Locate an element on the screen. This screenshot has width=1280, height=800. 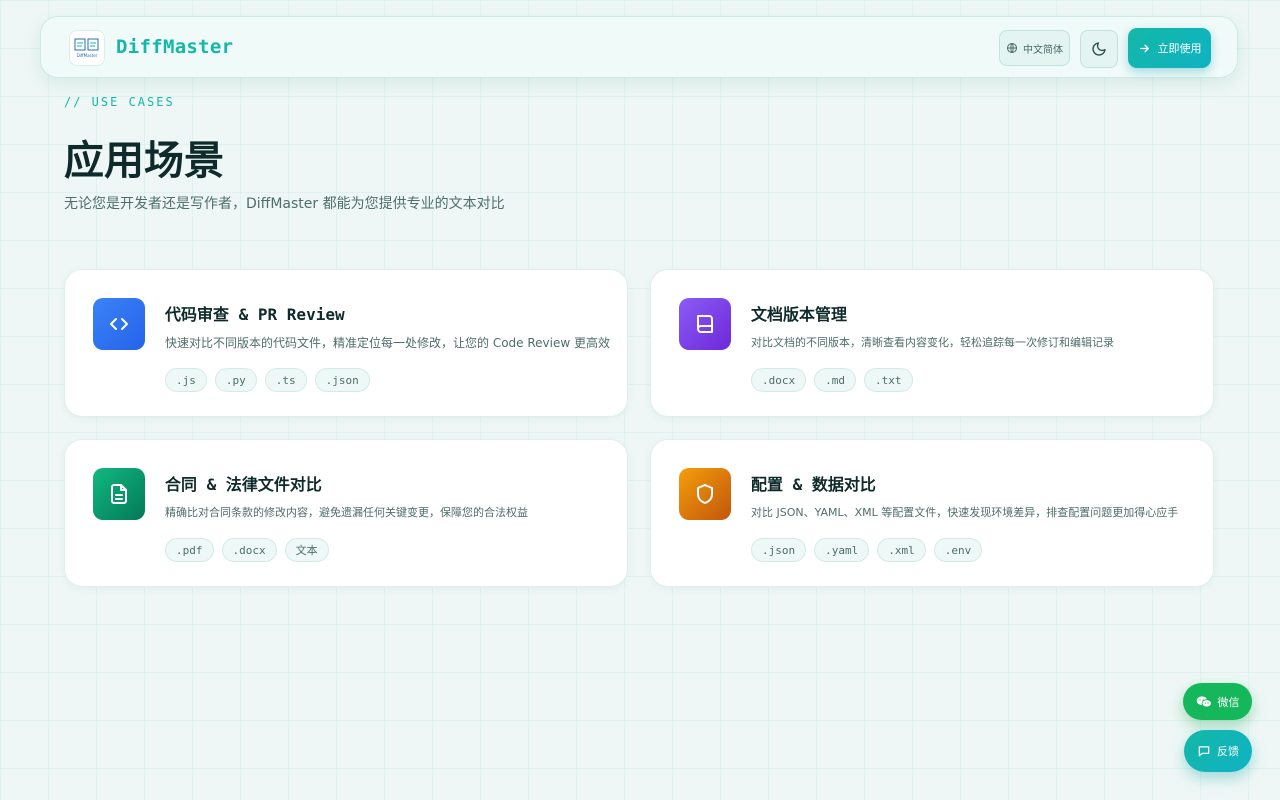
top-navbar: DiffMaster DiffMaster 中文简体 立即使用 is located at coordinates (639, 47).